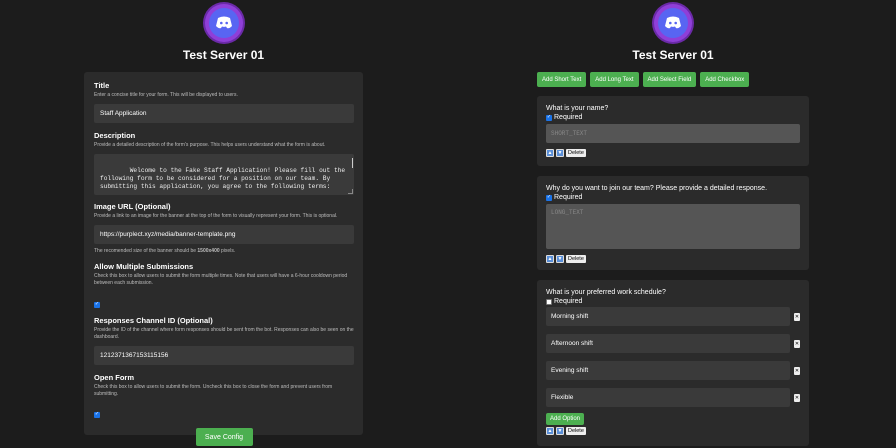 Image resolution: width=896 pixels, height=448 pixels. I want to click on open-form-checkbox: ✓, so click(97, 414).